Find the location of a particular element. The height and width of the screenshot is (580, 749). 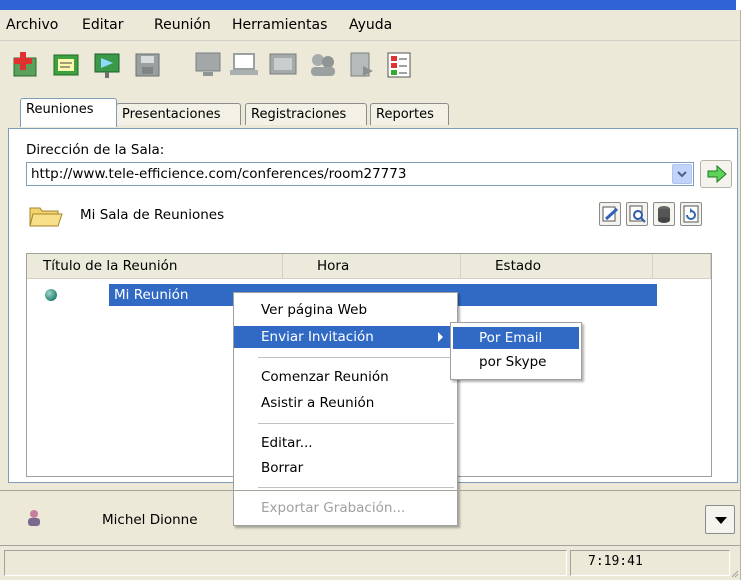

status-time: 7:19:41 is located at coordinates (615, 561).